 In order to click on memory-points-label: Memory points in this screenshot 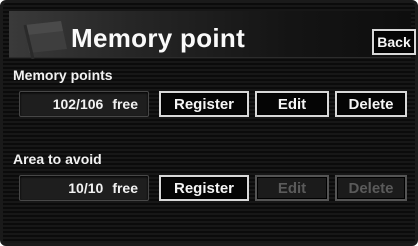, I will do `click(63, 75)`.